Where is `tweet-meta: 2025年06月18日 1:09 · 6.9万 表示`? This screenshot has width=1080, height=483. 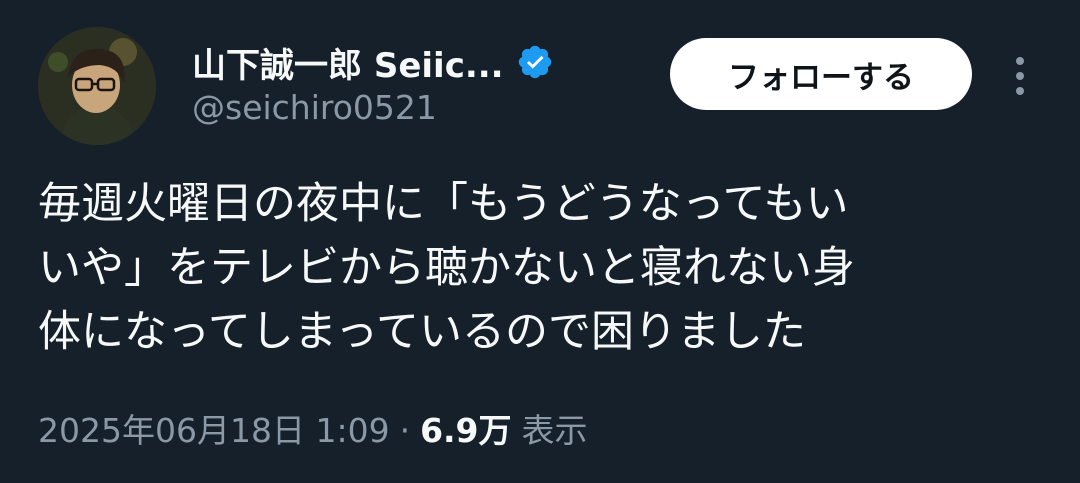
tweet-meta: 2025年06月18日 1:09 · 6.9万 表示 is located at coordinates (313, 428).